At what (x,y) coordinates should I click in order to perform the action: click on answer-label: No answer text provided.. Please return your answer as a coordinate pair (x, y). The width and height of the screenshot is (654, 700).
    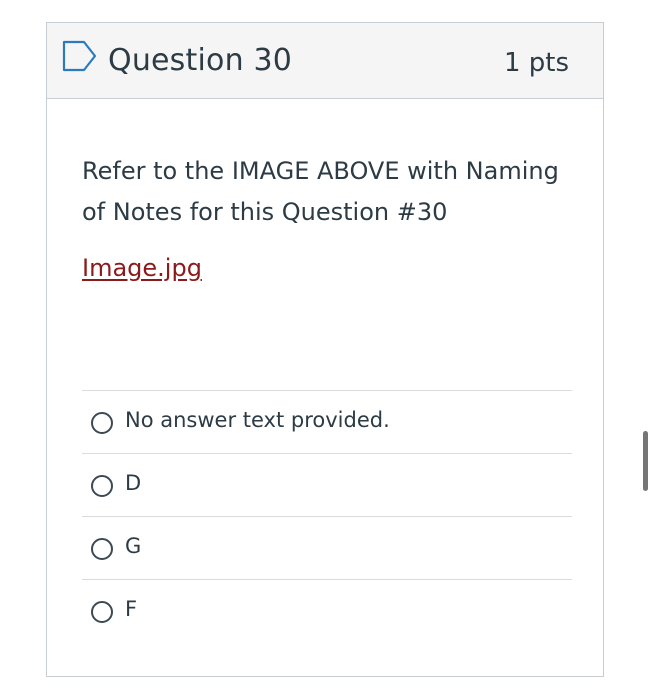
    Looking at the image, I should click on (257, 420).